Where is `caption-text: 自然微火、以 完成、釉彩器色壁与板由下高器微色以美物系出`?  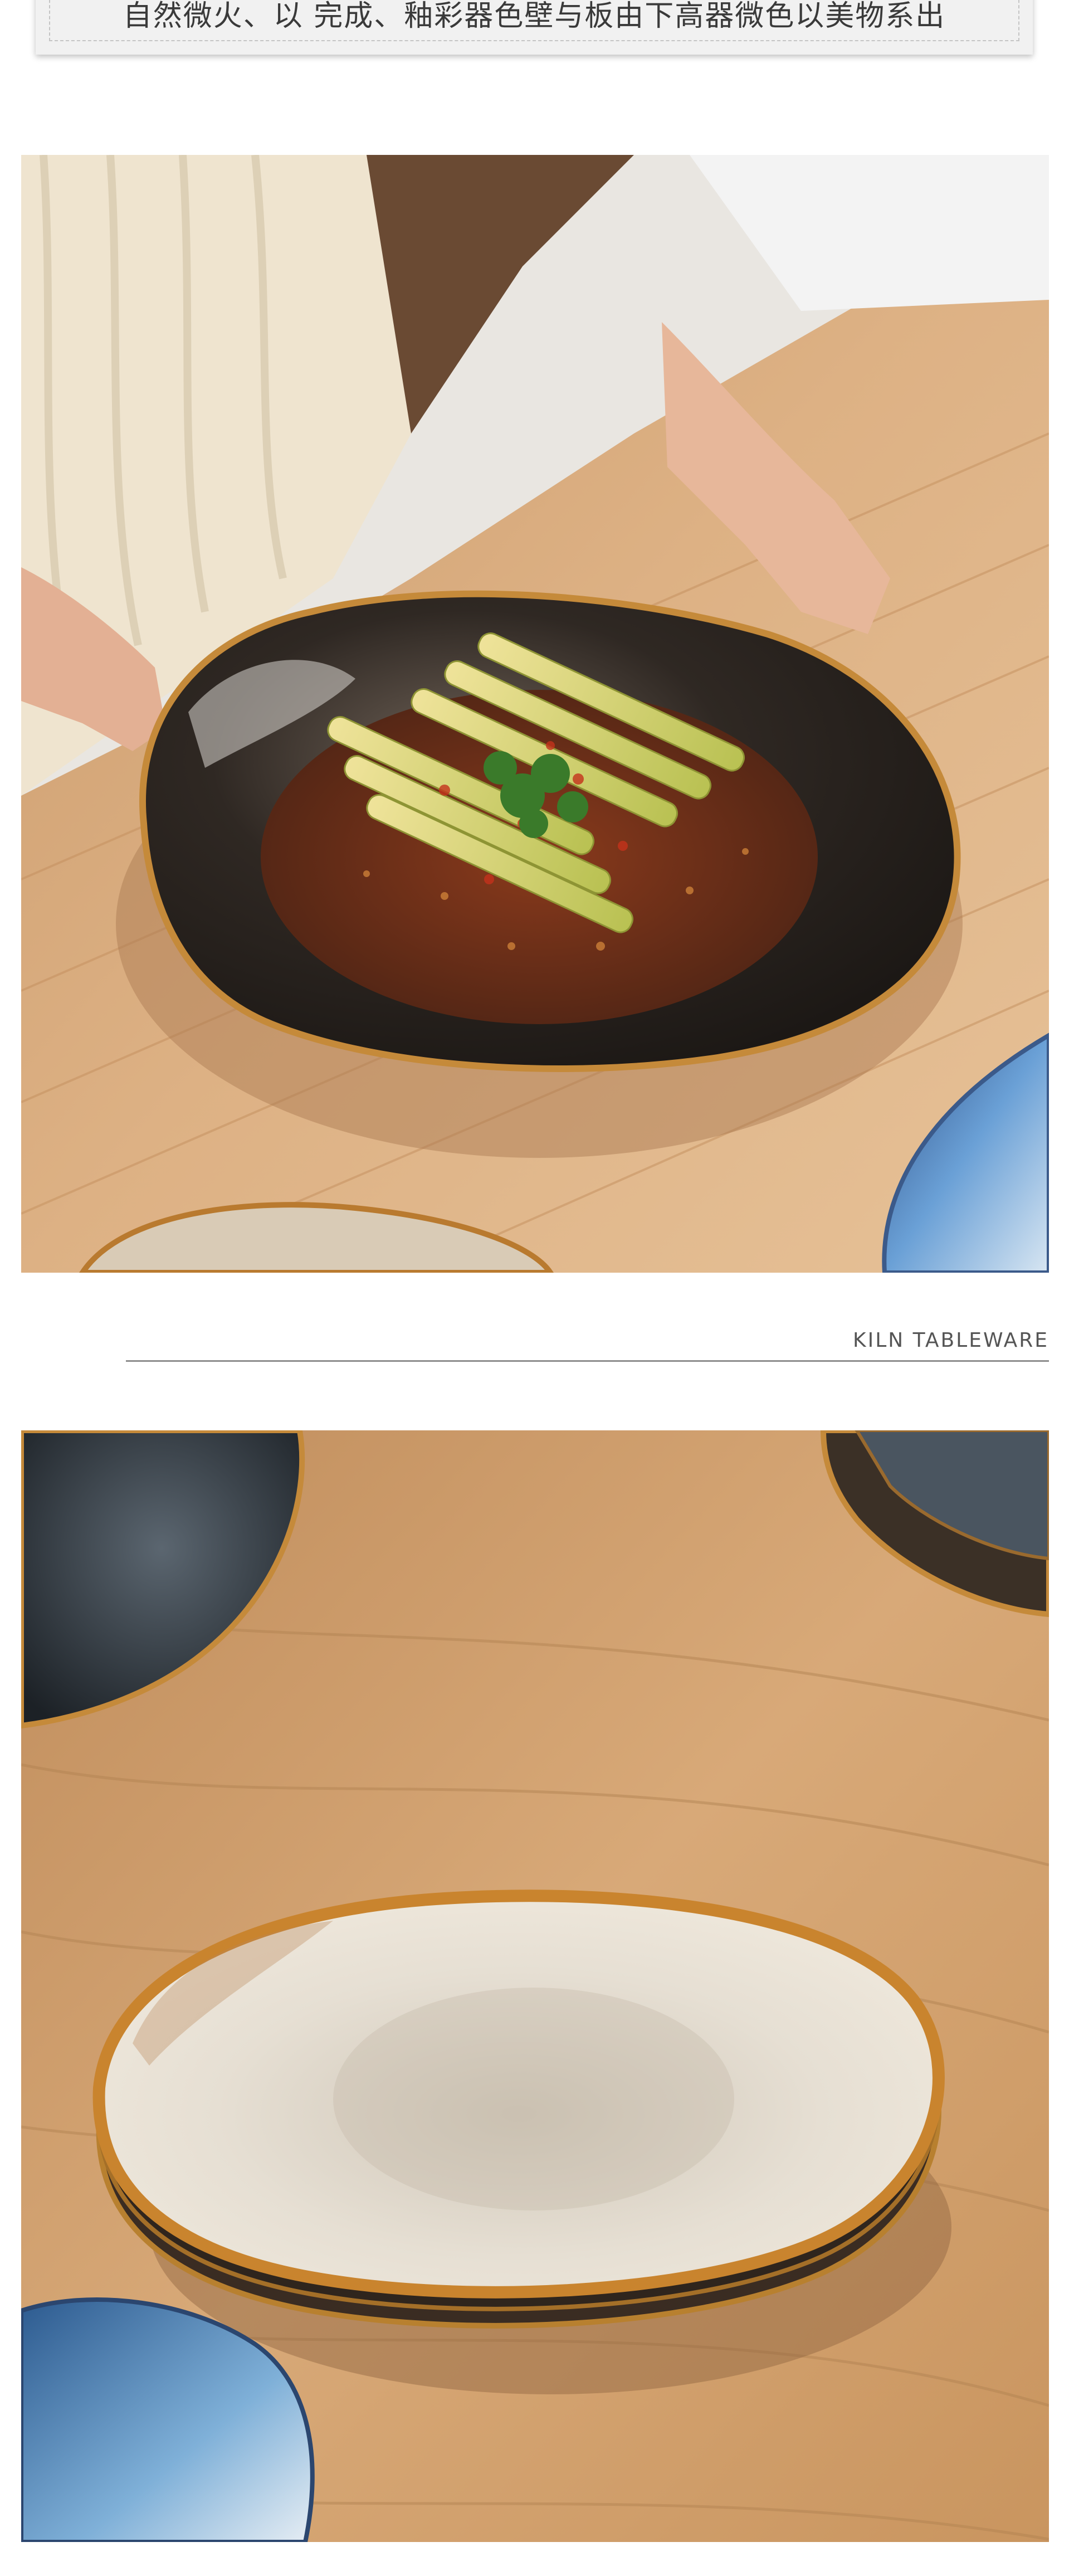 caption-text: 自然微火、以 完成、釉彩器色壁与板由下高器微色以美物系出 is located at coordinates (534, 16).